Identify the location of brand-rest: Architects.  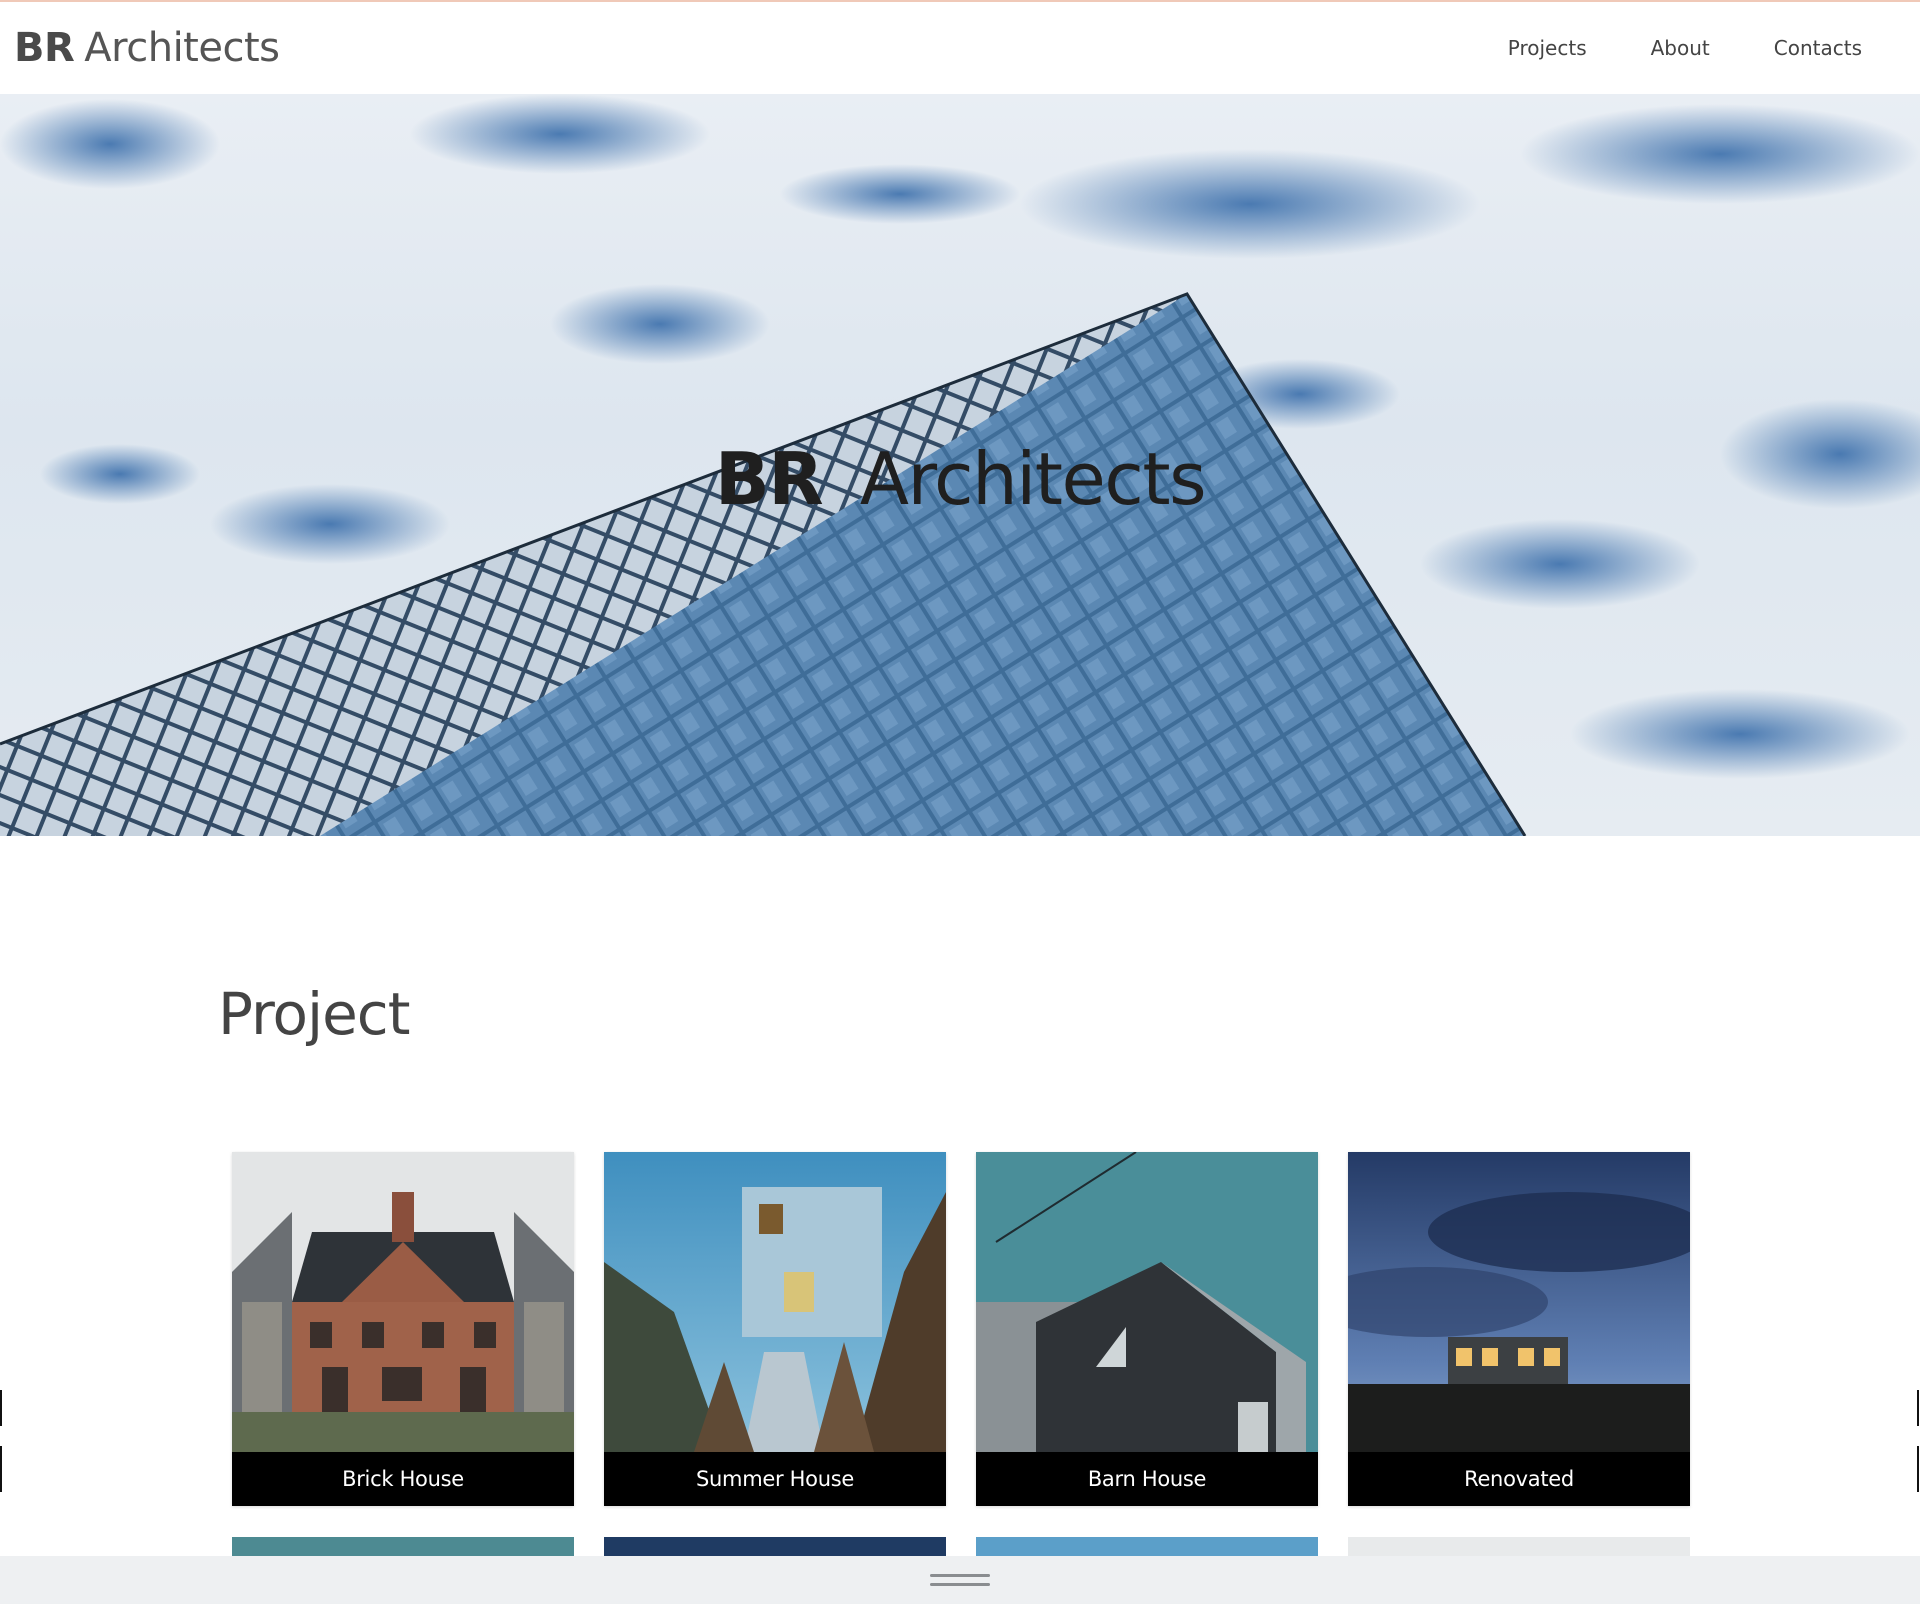
(182, 48).